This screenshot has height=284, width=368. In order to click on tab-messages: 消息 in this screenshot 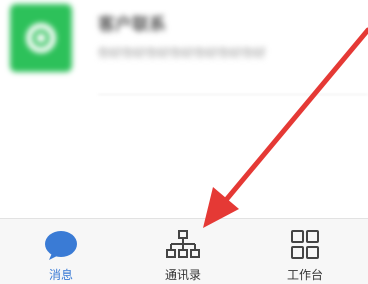, I will do `click(61, 251)`.